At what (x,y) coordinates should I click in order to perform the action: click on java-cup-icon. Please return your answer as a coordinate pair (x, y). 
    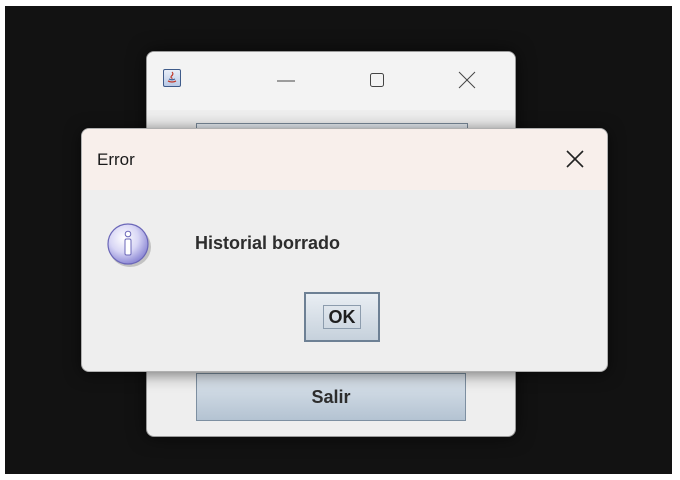
    Looking at the image, I should click on (172, 78).